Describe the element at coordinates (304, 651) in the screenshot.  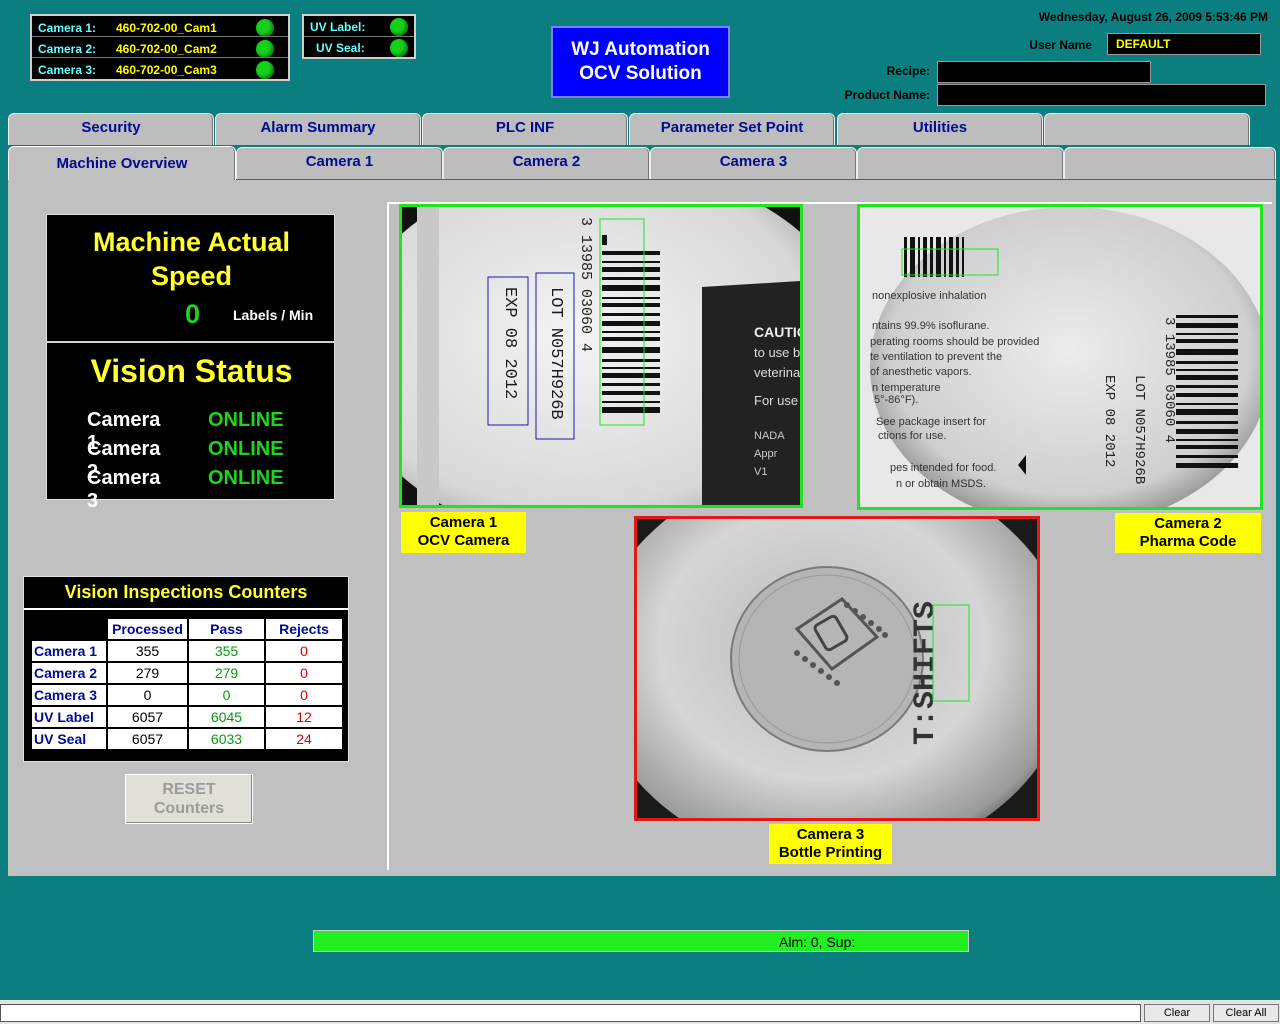
I see `rejects-count: 0` at that location.